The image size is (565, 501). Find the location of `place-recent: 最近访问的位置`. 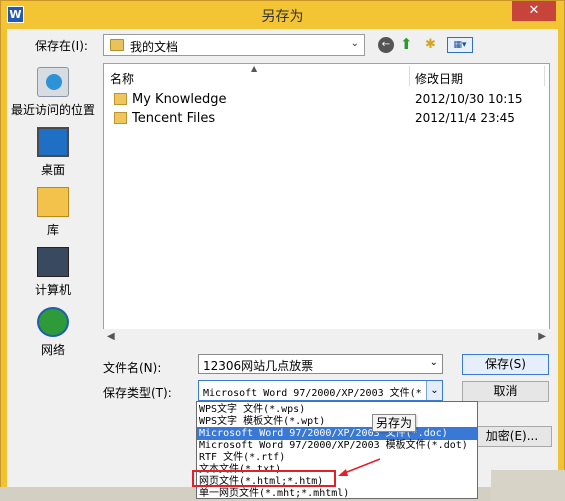

place-recent: 最近访问的位置 is located at coordinates (53, 92).